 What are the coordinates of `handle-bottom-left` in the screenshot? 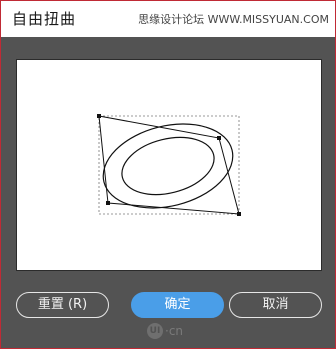 It's located at (108, 203).